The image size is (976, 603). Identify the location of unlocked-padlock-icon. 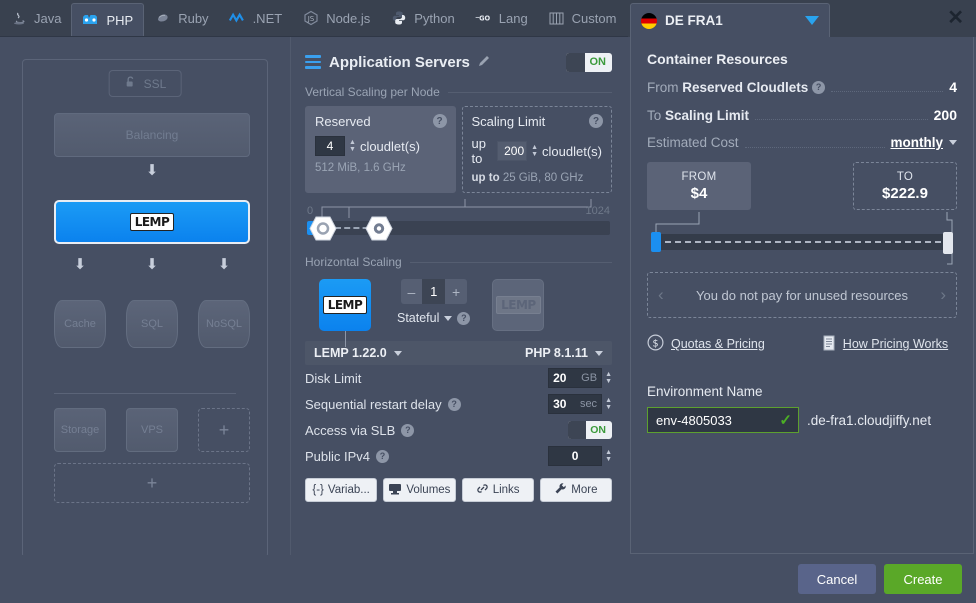
(131, 83).